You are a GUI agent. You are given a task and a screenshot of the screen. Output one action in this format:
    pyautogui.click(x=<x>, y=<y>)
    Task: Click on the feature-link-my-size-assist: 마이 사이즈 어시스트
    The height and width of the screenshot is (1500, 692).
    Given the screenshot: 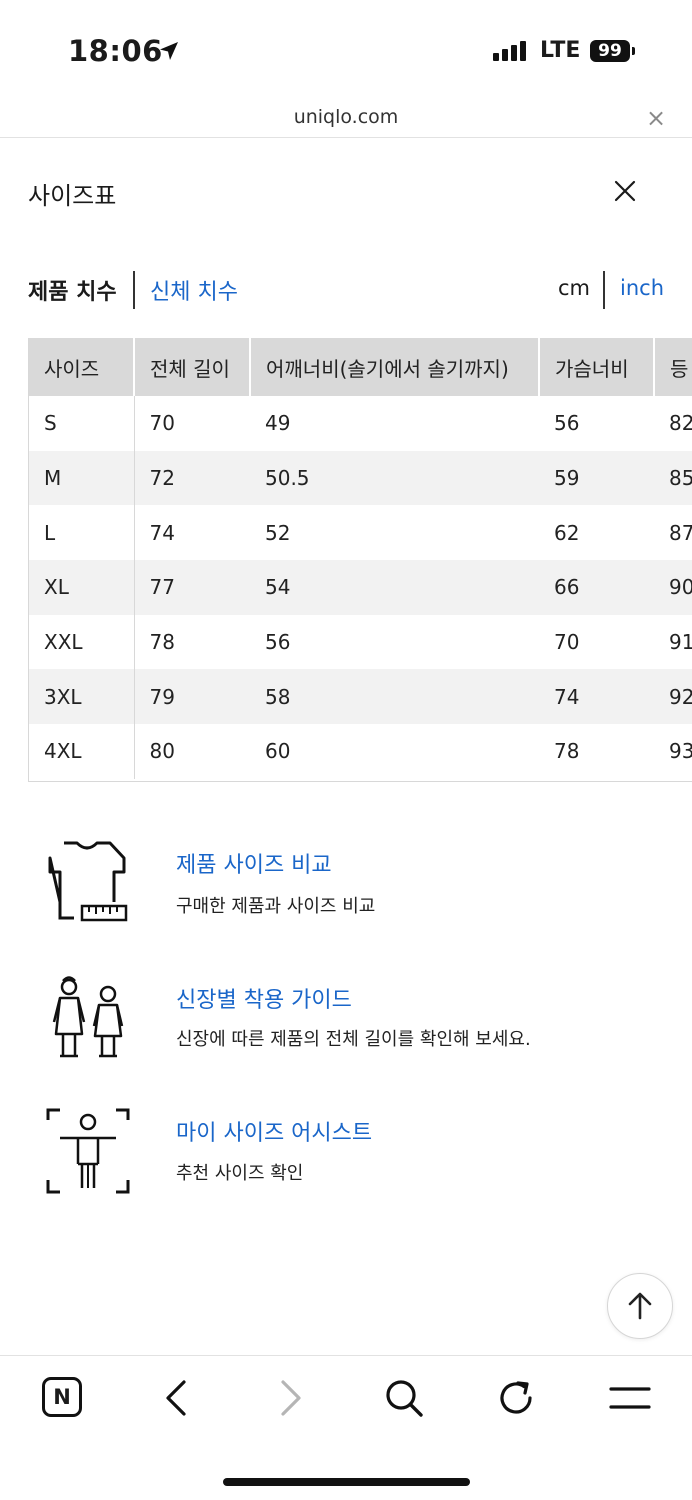 What is the action you would take?
    pyautogui.click(x=274, y=1131)
    